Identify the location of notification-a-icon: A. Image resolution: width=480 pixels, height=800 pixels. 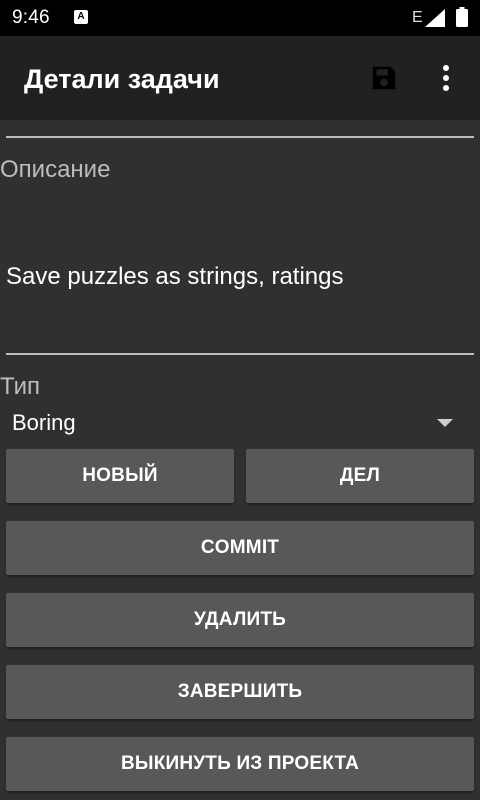
(81, 17).